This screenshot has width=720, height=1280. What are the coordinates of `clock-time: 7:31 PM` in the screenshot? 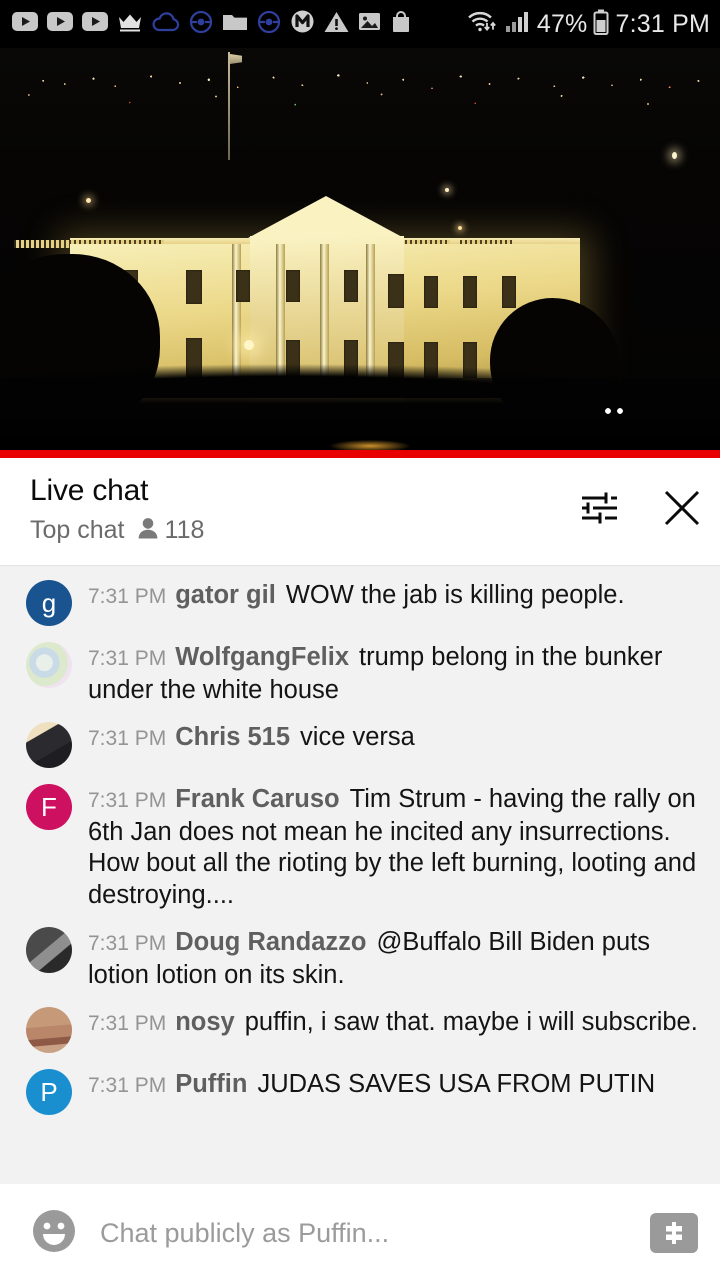 It's located at (662, 23).